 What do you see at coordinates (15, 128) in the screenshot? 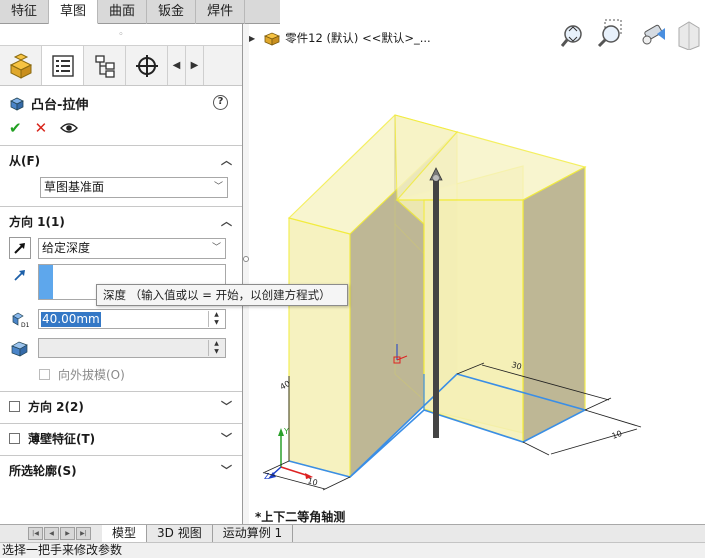
I see `ok-check-icon: ✔` at bounding box center [15, 128].